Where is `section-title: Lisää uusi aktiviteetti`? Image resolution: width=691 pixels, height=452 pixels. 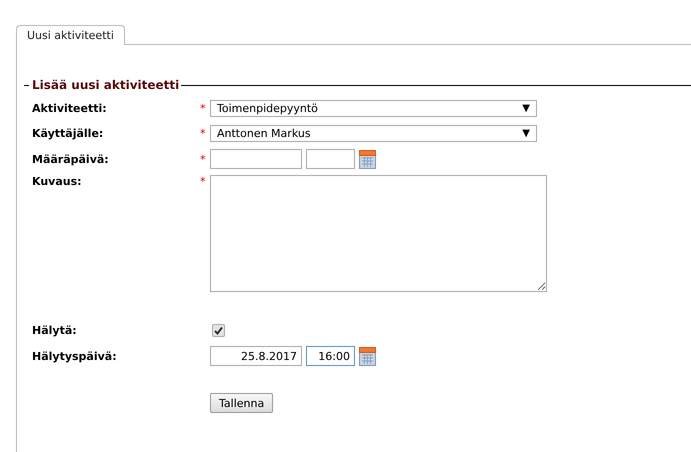
section-title: Lisää uusi aktiviteetti is located at coordinates (106, 85).